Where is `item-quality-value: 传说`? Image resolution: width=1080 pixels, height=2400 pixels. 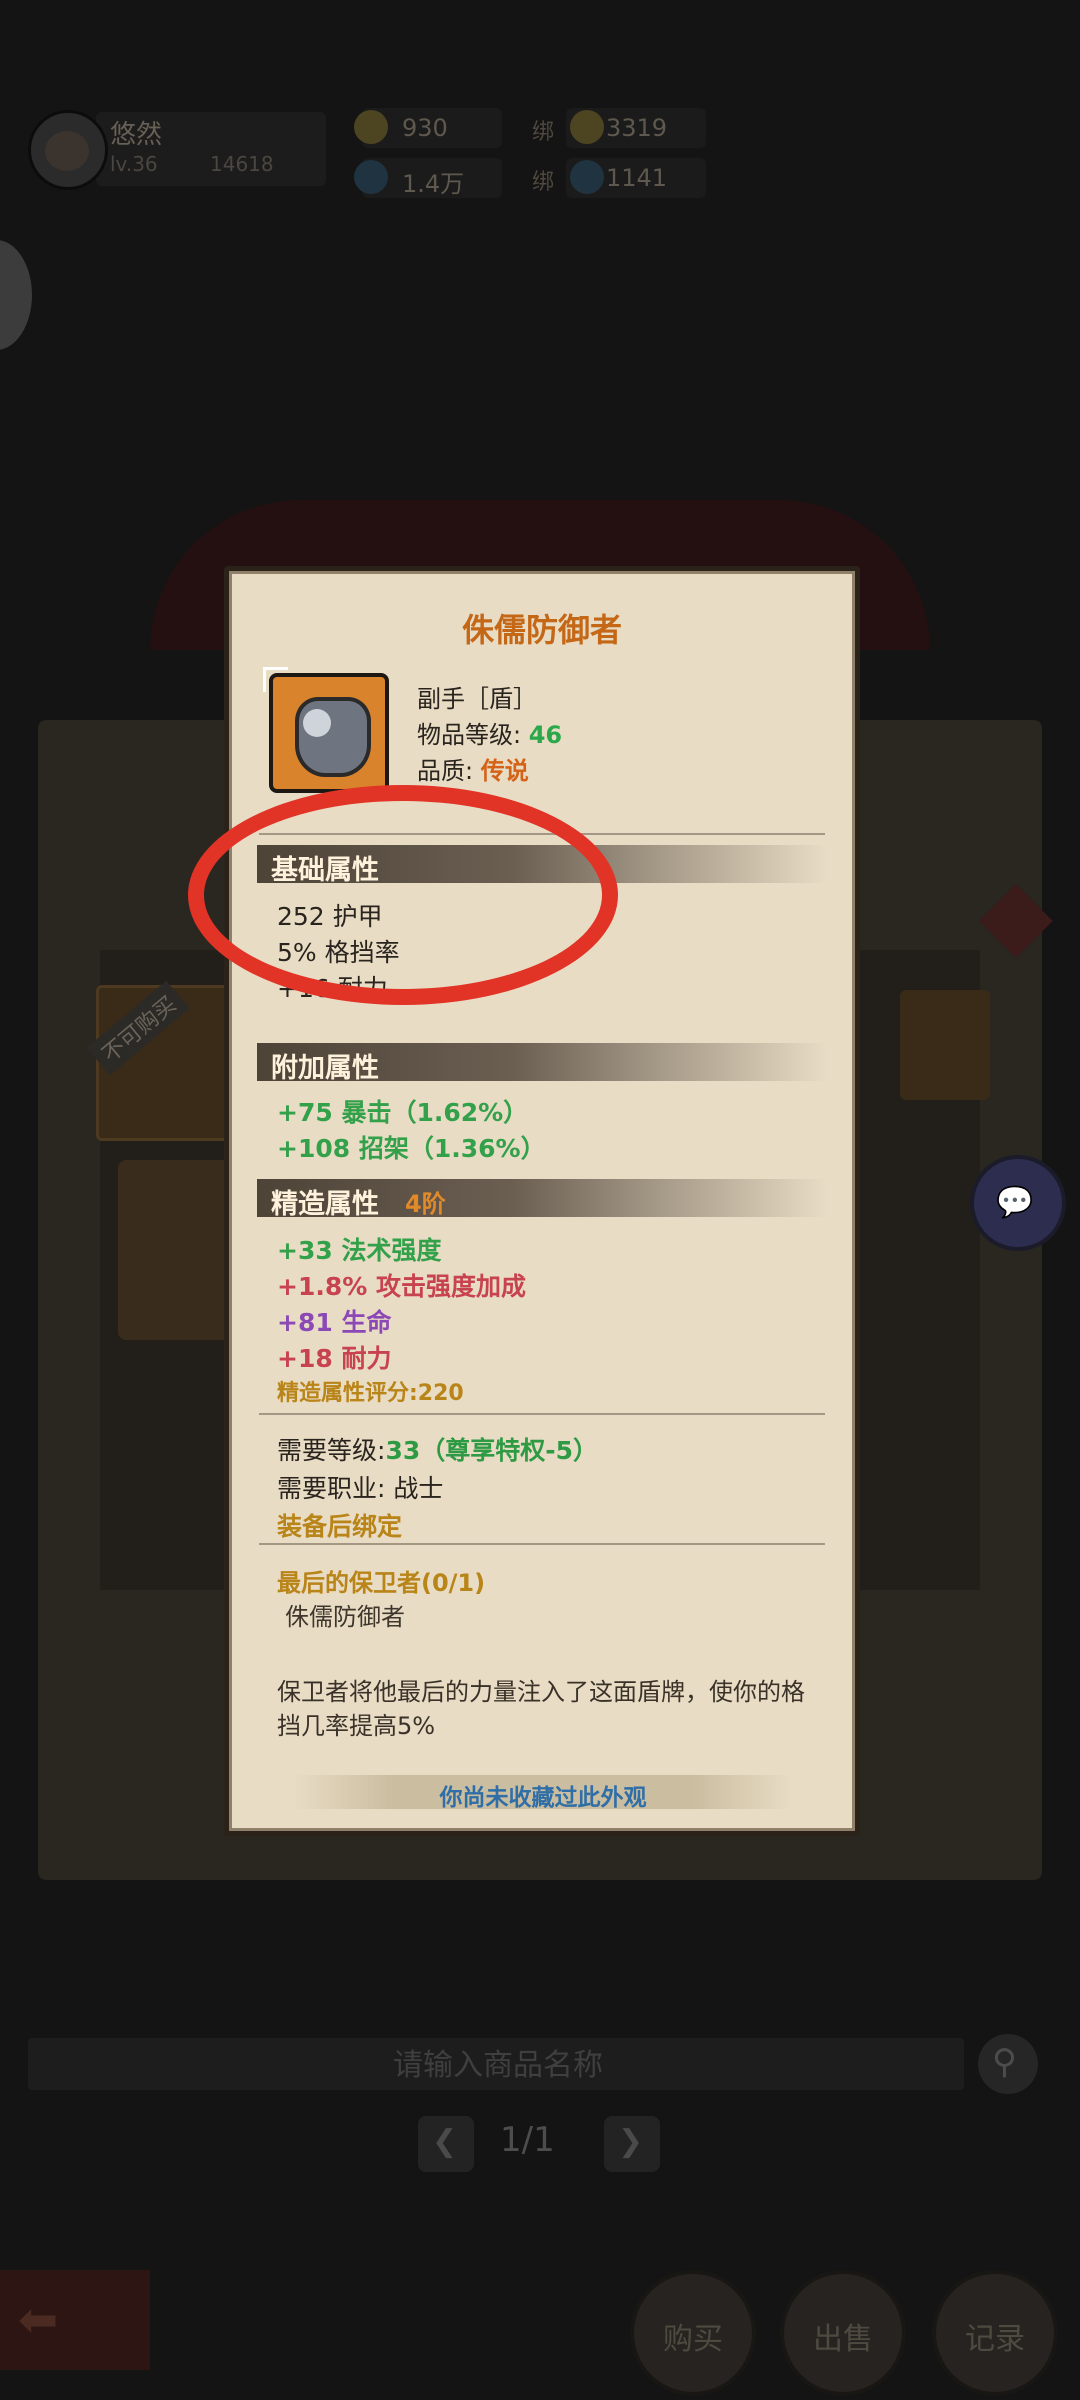 item-quality-value: 传说 is located at coordinates (504, 771).